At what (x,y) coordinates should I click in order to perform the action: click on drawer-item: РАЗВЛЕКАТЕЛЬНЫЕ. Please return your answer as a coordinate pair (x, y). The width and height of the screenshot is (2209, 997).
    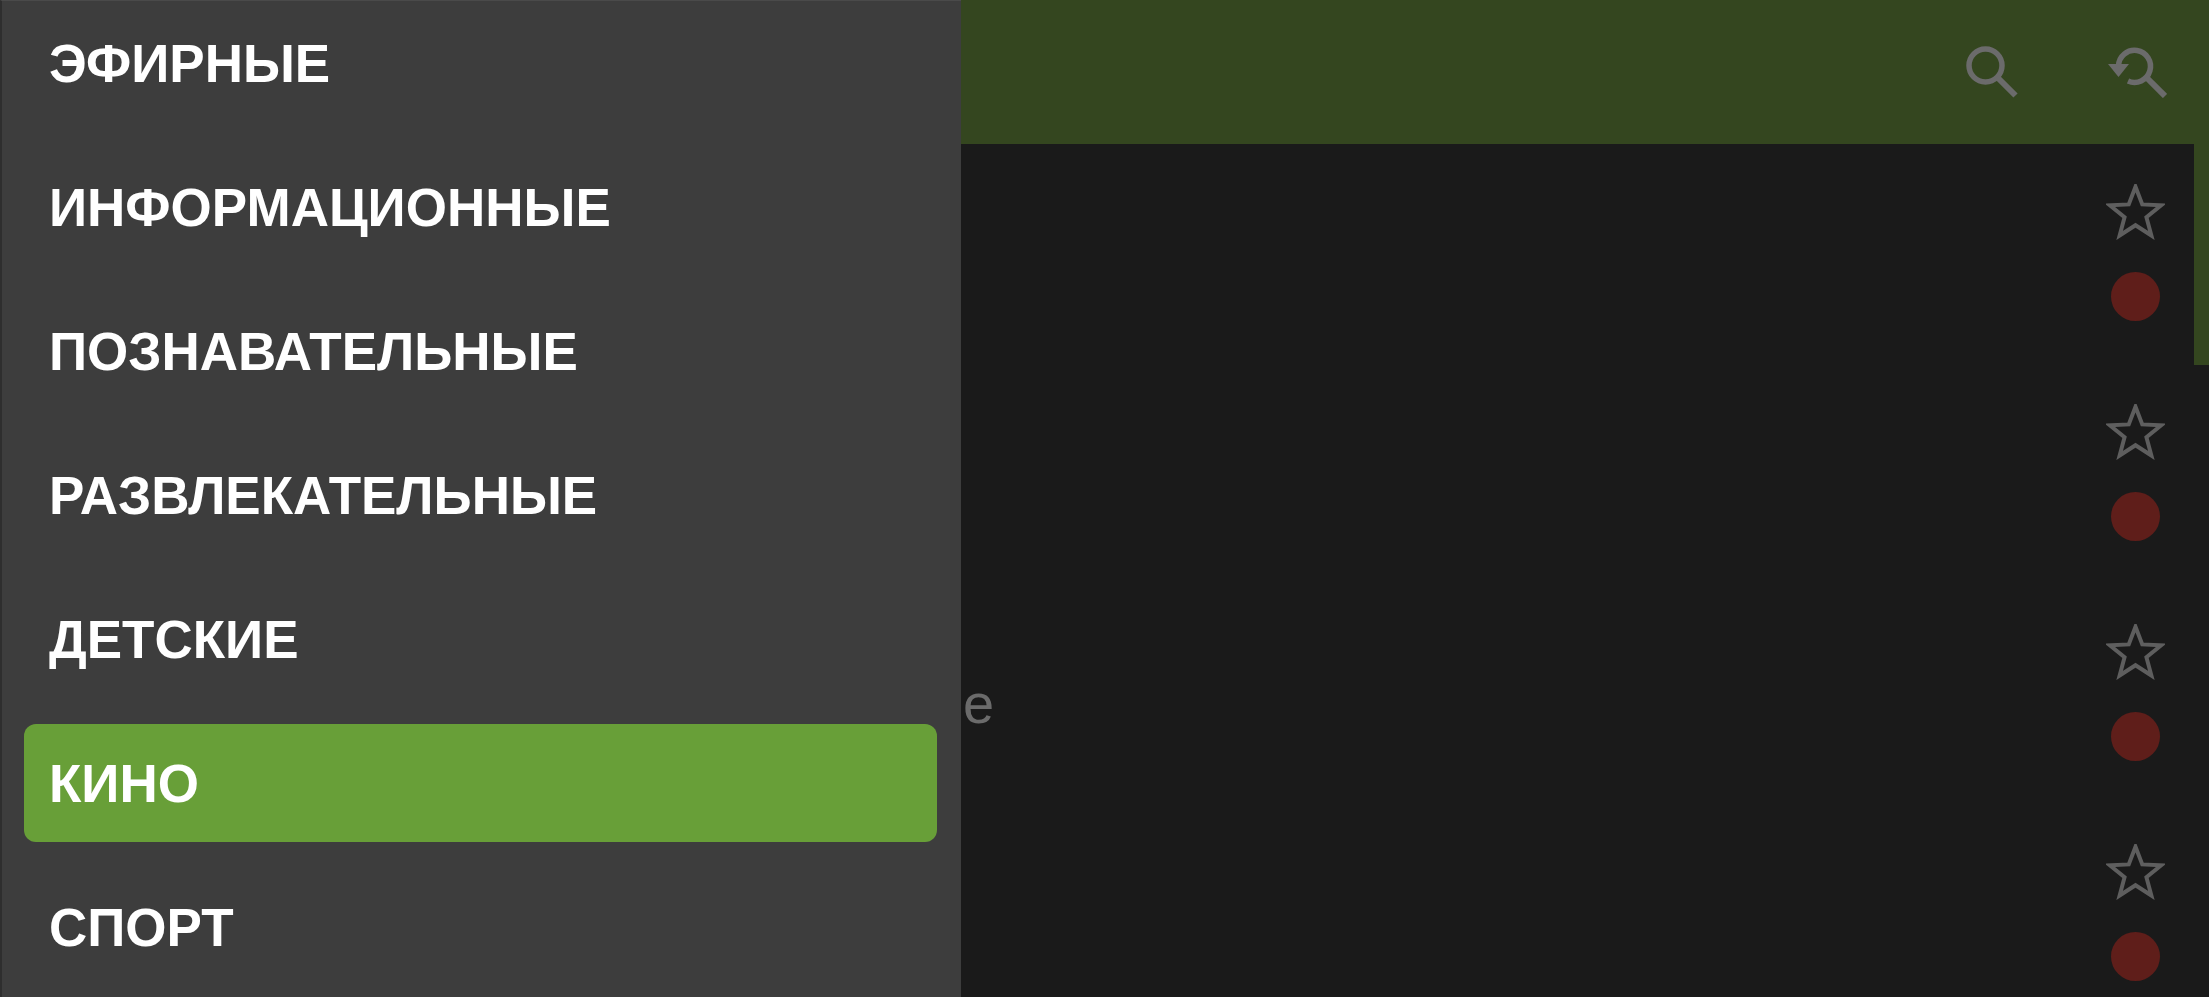
    Looking at the image, I should click on (480, 495).